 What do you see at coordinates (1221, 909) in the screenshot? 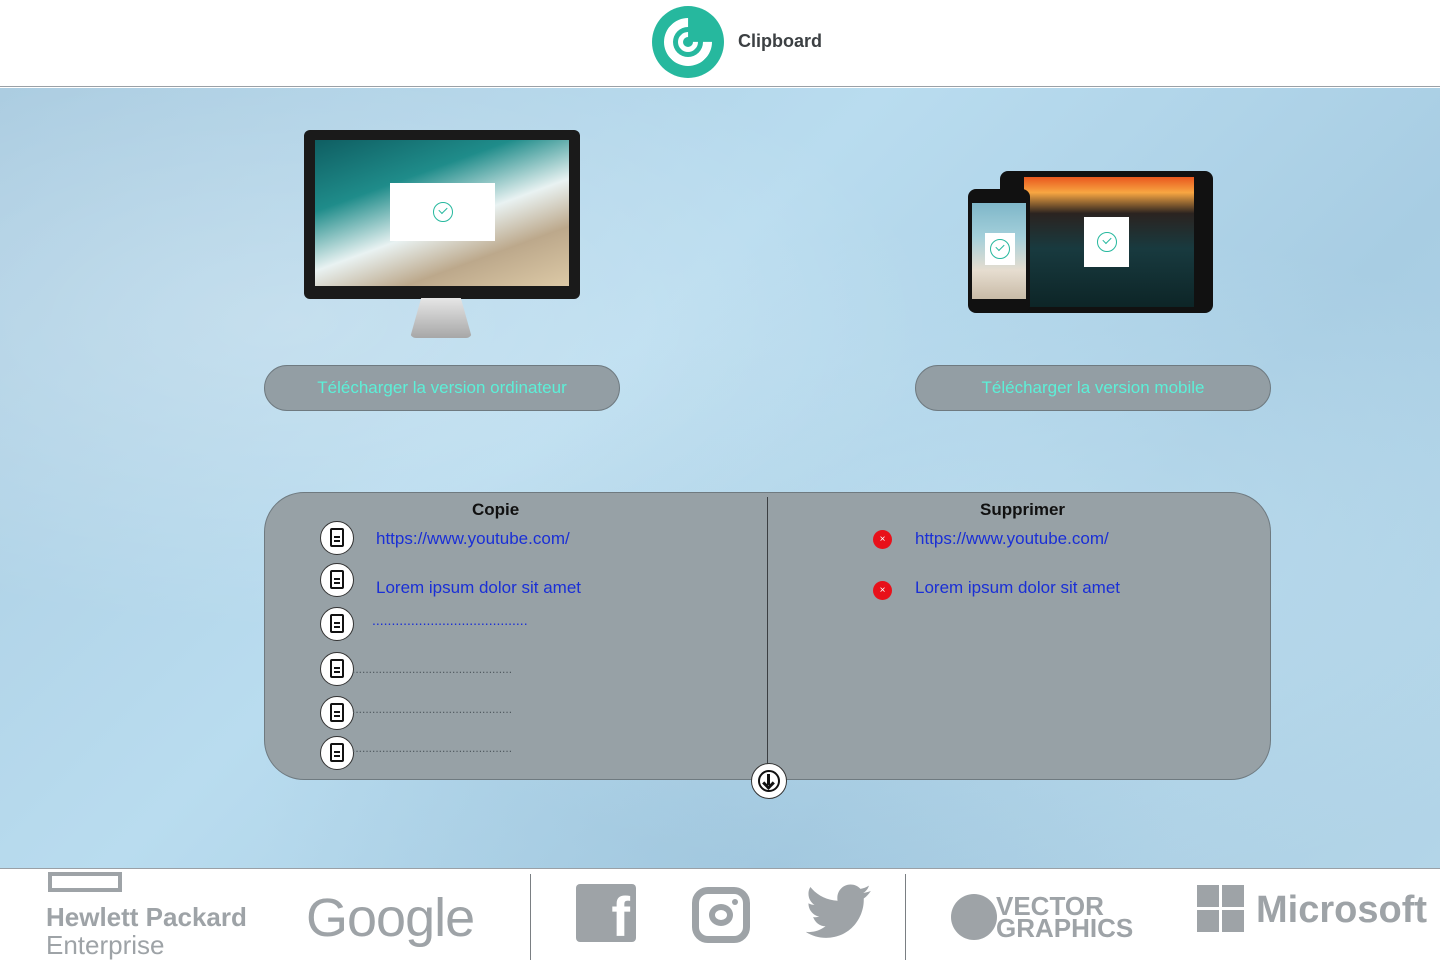
I see `microsoft-logo-icon` at bounding box center [1221, 909].